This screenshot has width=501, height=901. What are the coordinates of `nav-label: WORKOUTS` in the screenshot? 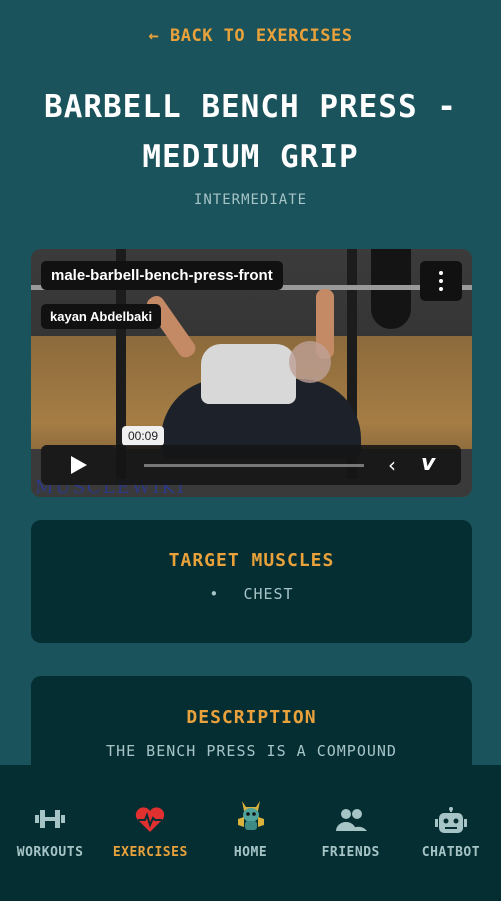 It's located at (50, 852).